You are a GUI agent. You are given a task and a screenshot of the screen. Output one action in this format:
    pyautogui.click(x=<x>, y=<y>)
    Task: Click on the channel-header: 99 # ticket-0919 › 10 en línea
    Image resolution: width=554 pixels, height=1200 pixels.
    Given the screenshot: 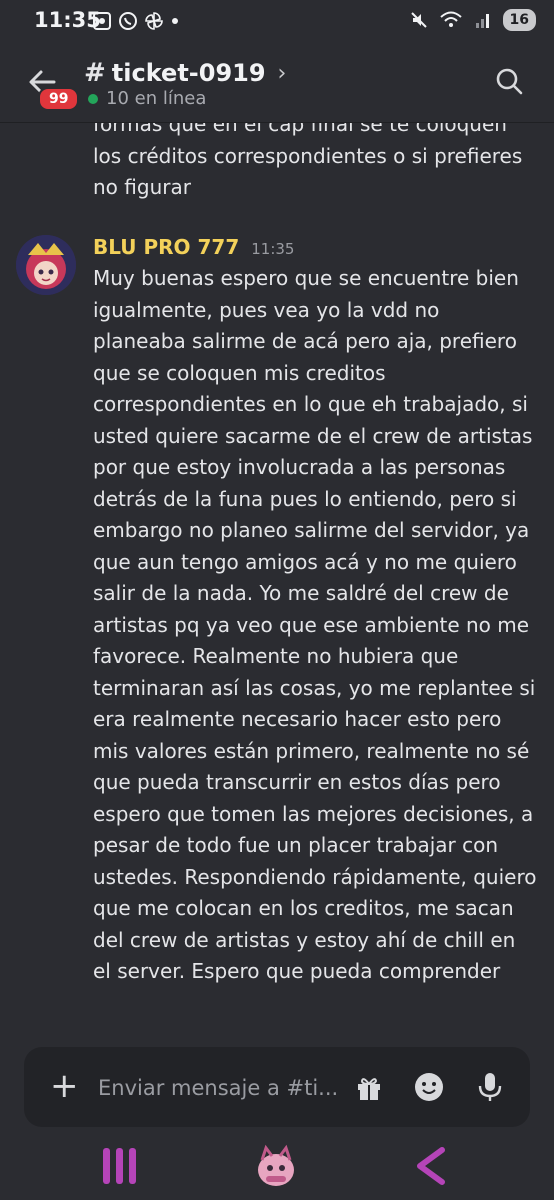 What is the action you would take?
    pyautogui.click(x=277, y=83)
    